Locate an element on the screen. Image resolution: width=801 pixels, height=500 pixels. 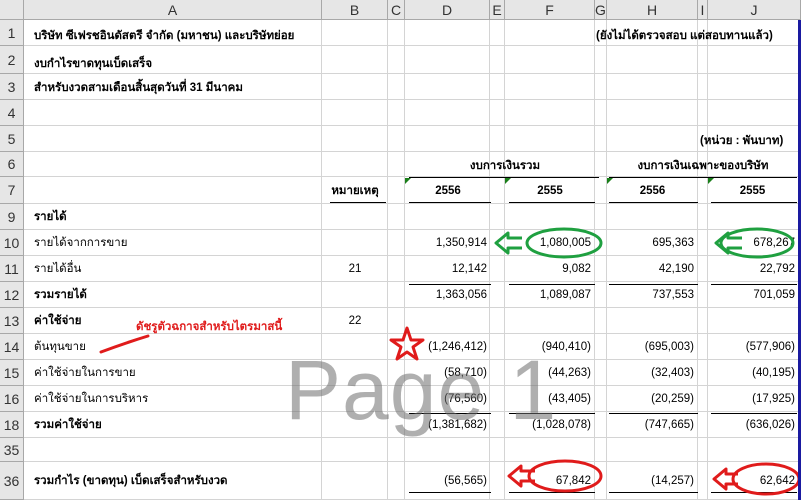
red-pen-stroke is located at coordinates (124, 344).